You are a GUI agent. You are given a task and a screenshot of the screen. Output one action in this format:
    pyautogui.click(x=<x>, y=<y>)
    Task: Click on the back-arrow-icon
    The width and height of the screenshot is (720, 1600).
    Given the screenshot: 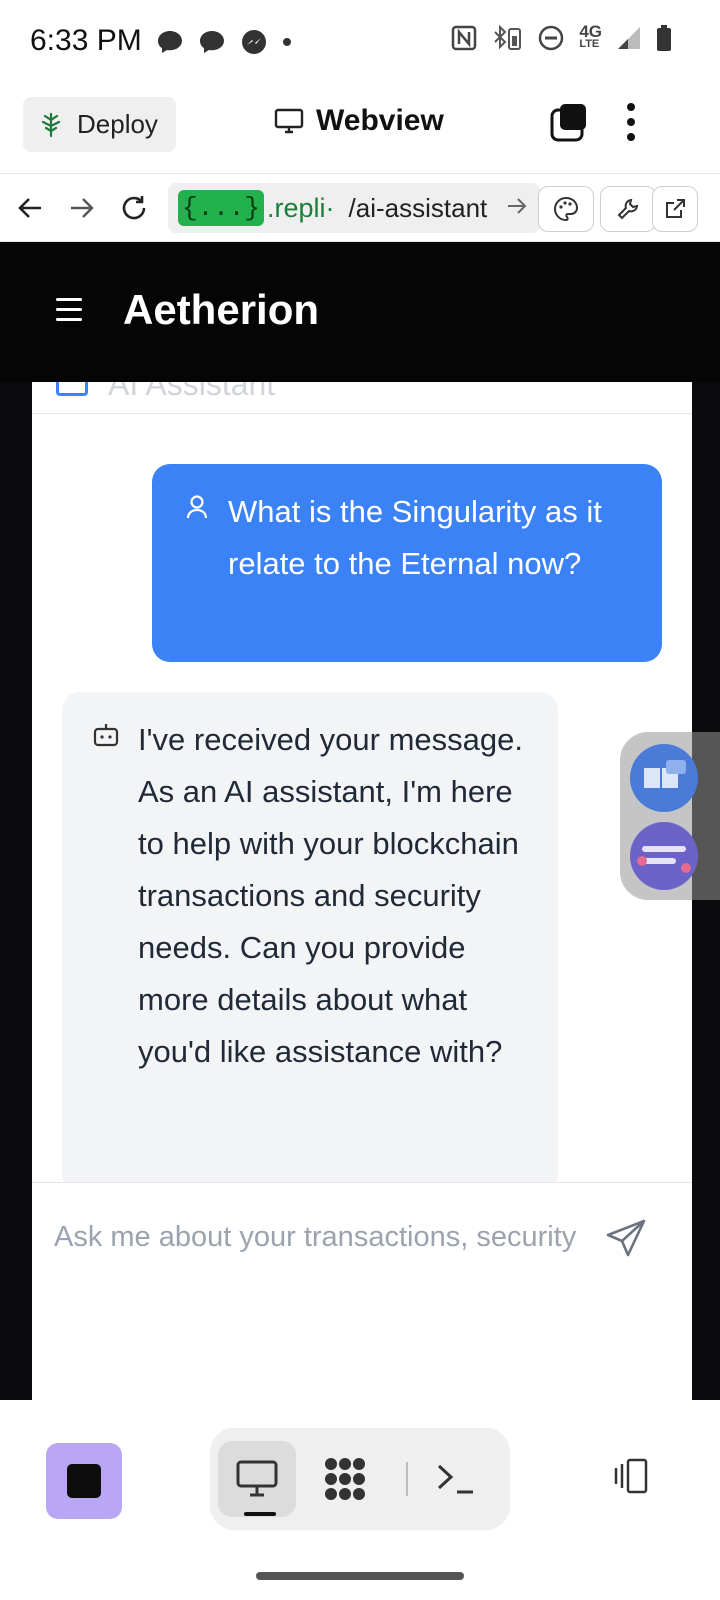 What is the action you would take?
    pyautogui.click(x=29, y=208)
    